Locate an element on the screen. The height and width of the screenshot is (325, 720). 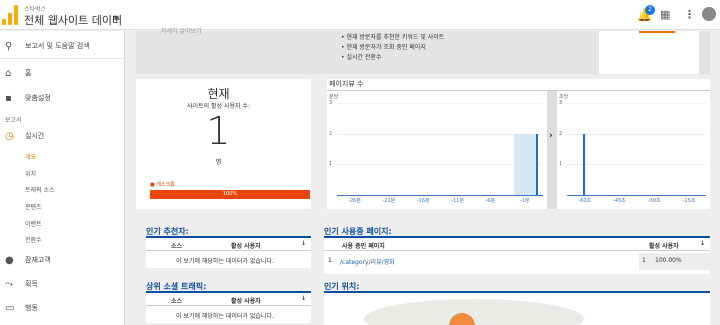
home-icon: ⌂ is located at coordinates (8, 73).